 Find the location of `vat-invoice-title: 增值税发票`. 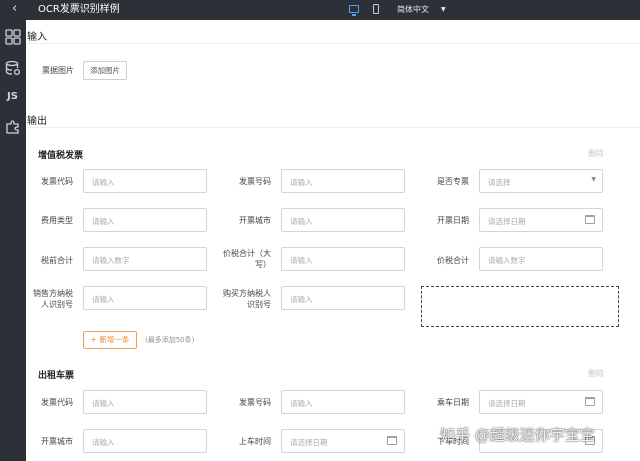

vat-invoice-title: 增值税发票 is located at coordinates (61, 156).